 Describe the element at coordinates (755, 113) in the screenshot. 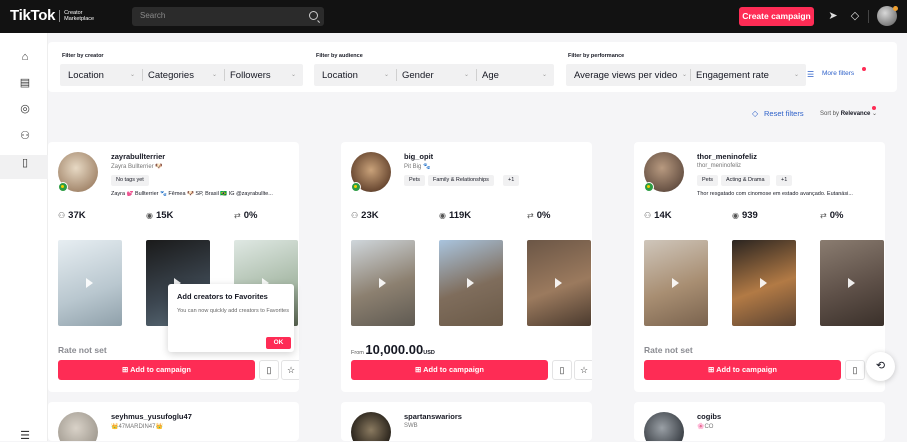

I see `reset-icon: ◇` at that location.